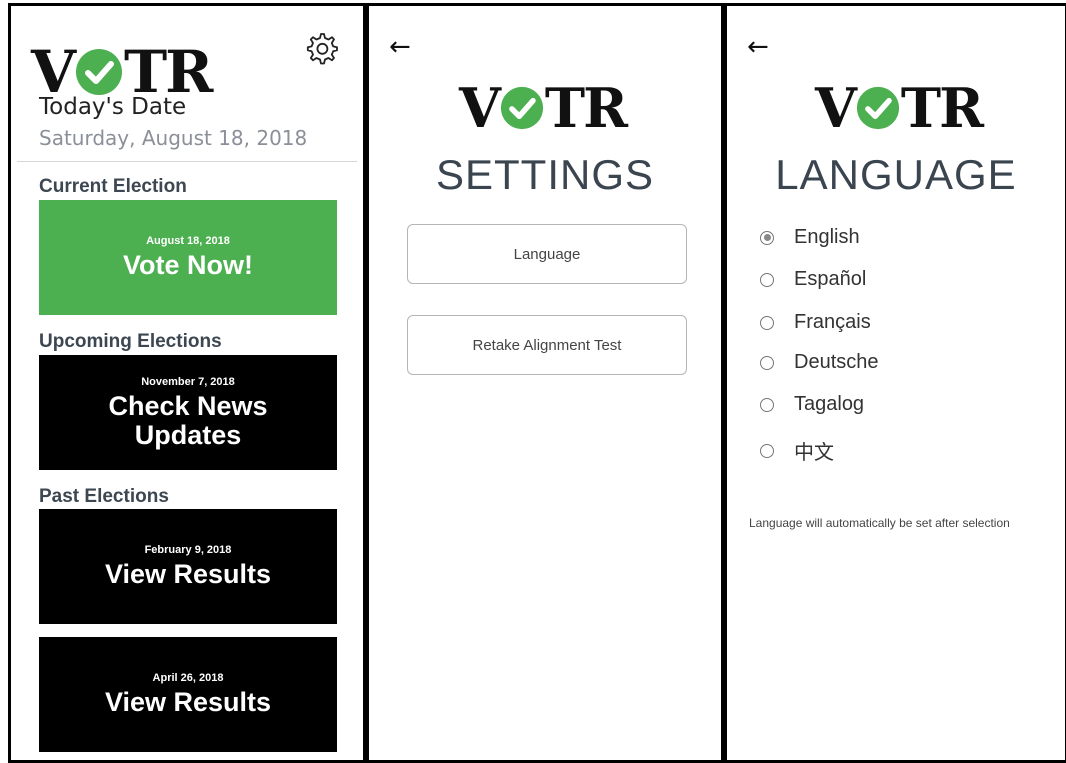 This screenshot has width=1066, height=763. Describe the element at coordinates (896, 174) in the screenshot. I see `page-title: LANGUAGE` at that location.